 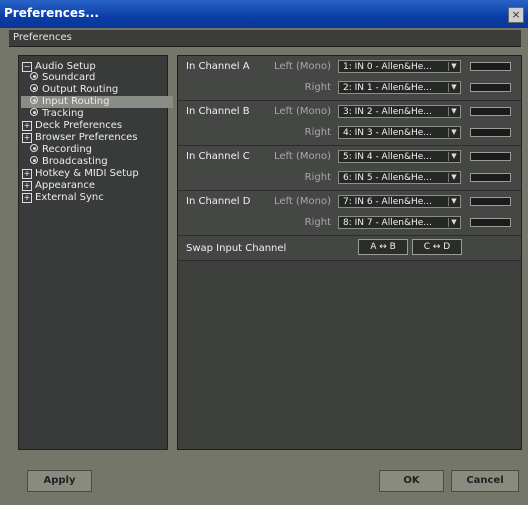 I want to click on sidebar-item: Broadcasting, so click(x=65, y=162).